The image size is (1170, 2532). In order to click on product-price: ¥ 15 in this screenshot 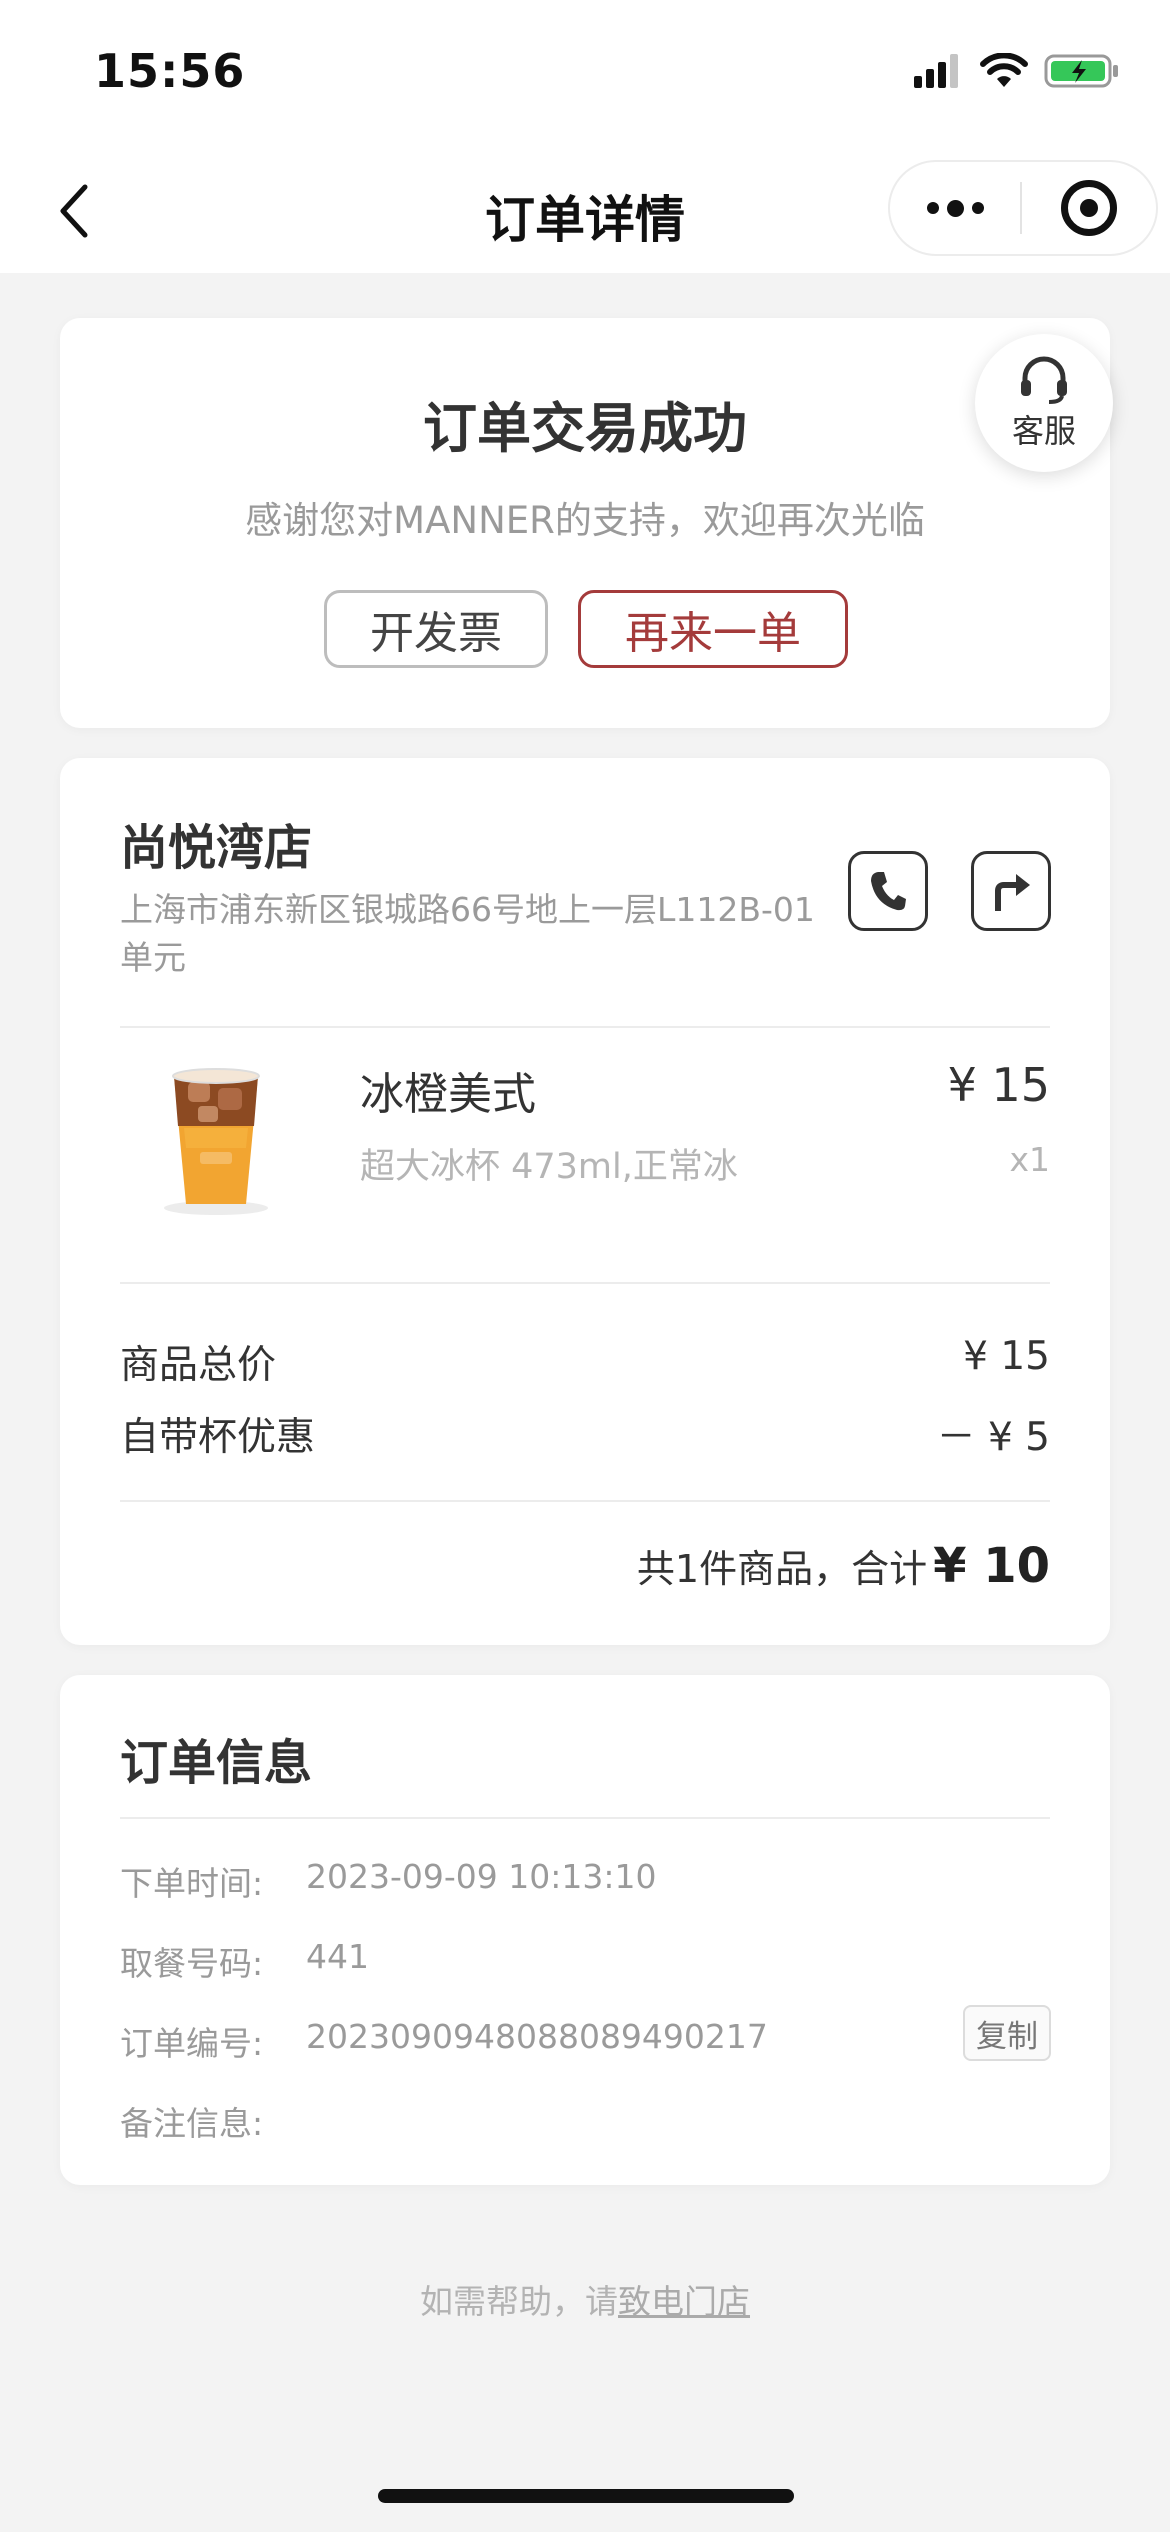, I will do `click(998, 1085)`.